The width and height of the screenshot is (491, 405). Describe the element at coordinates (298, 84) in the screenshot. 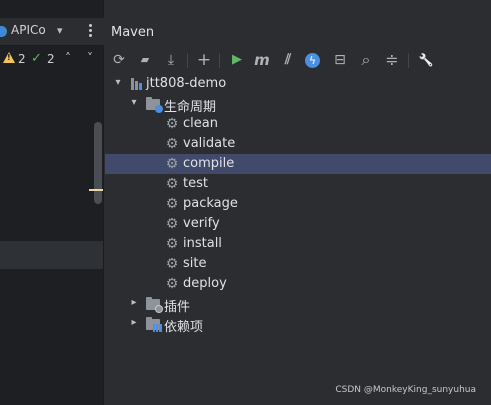

I see `tree-item-project: ▾ jtt808-demo` at that location.